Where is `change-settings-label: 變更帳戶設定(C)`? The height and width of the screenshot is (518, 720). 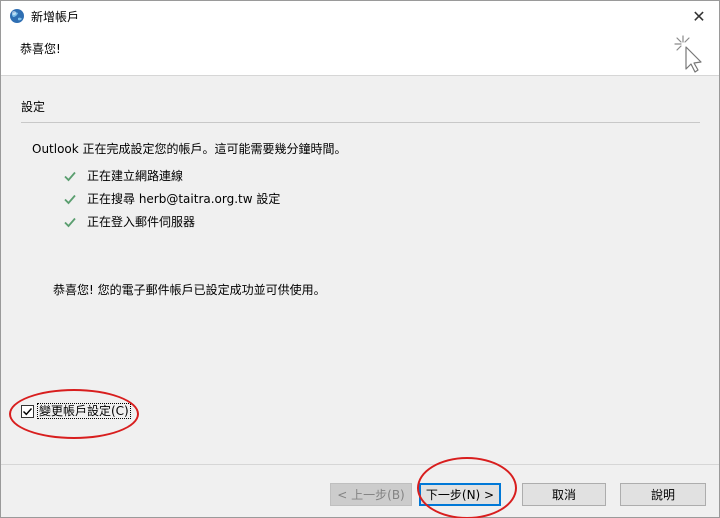 change-settings-label: 變更帳戶設定(C) is located at coordinates (84, 411).